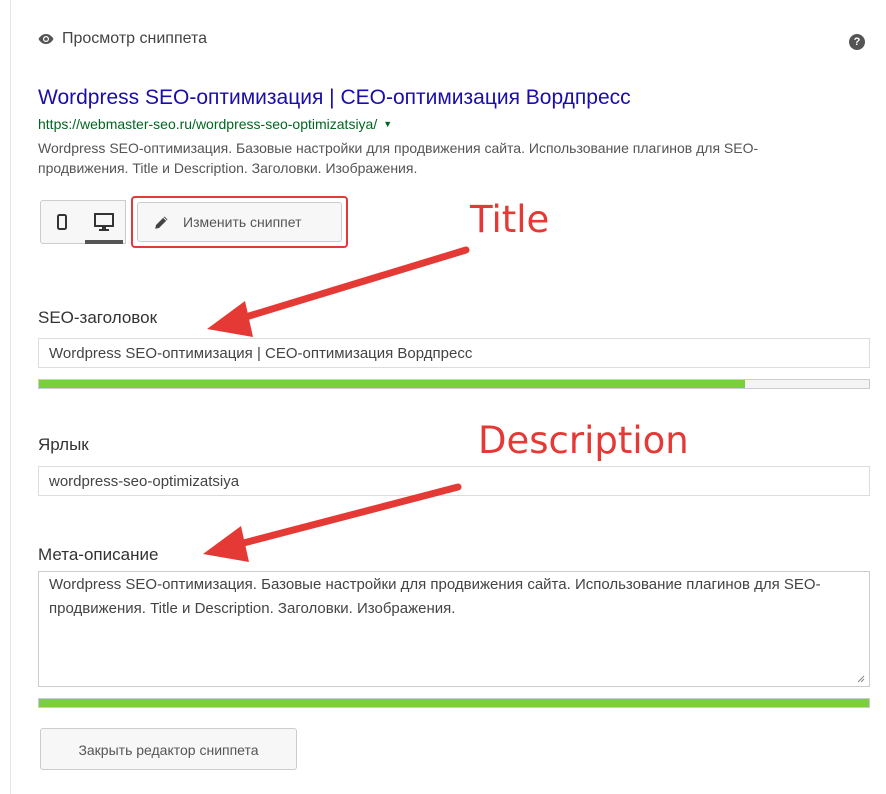  What do you see at coordinates (336, 404) in the screenshot?
I see `annotation-arrows` at bounding box center [336, 404].